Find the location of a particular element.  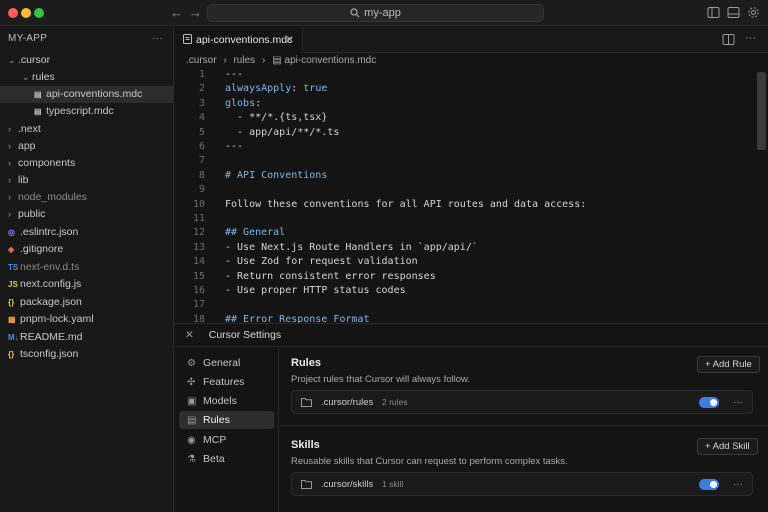

breadcrumb-item: rules is located at coordinates (244, 60).